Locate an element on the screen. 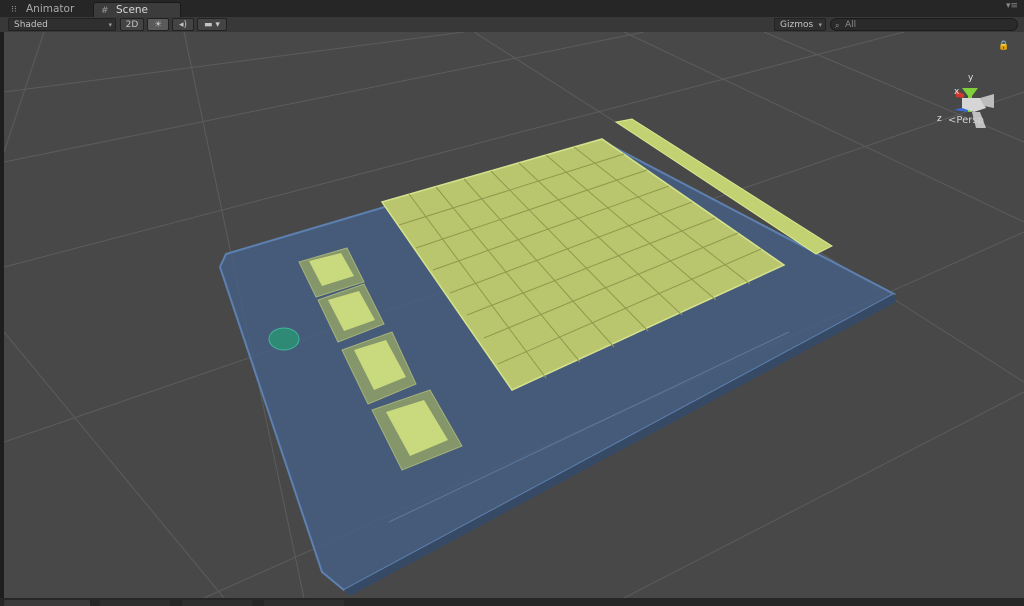 This screenshot has width=1024, height=606. search-icon: ⌕ is located at coordinates (837, 25).